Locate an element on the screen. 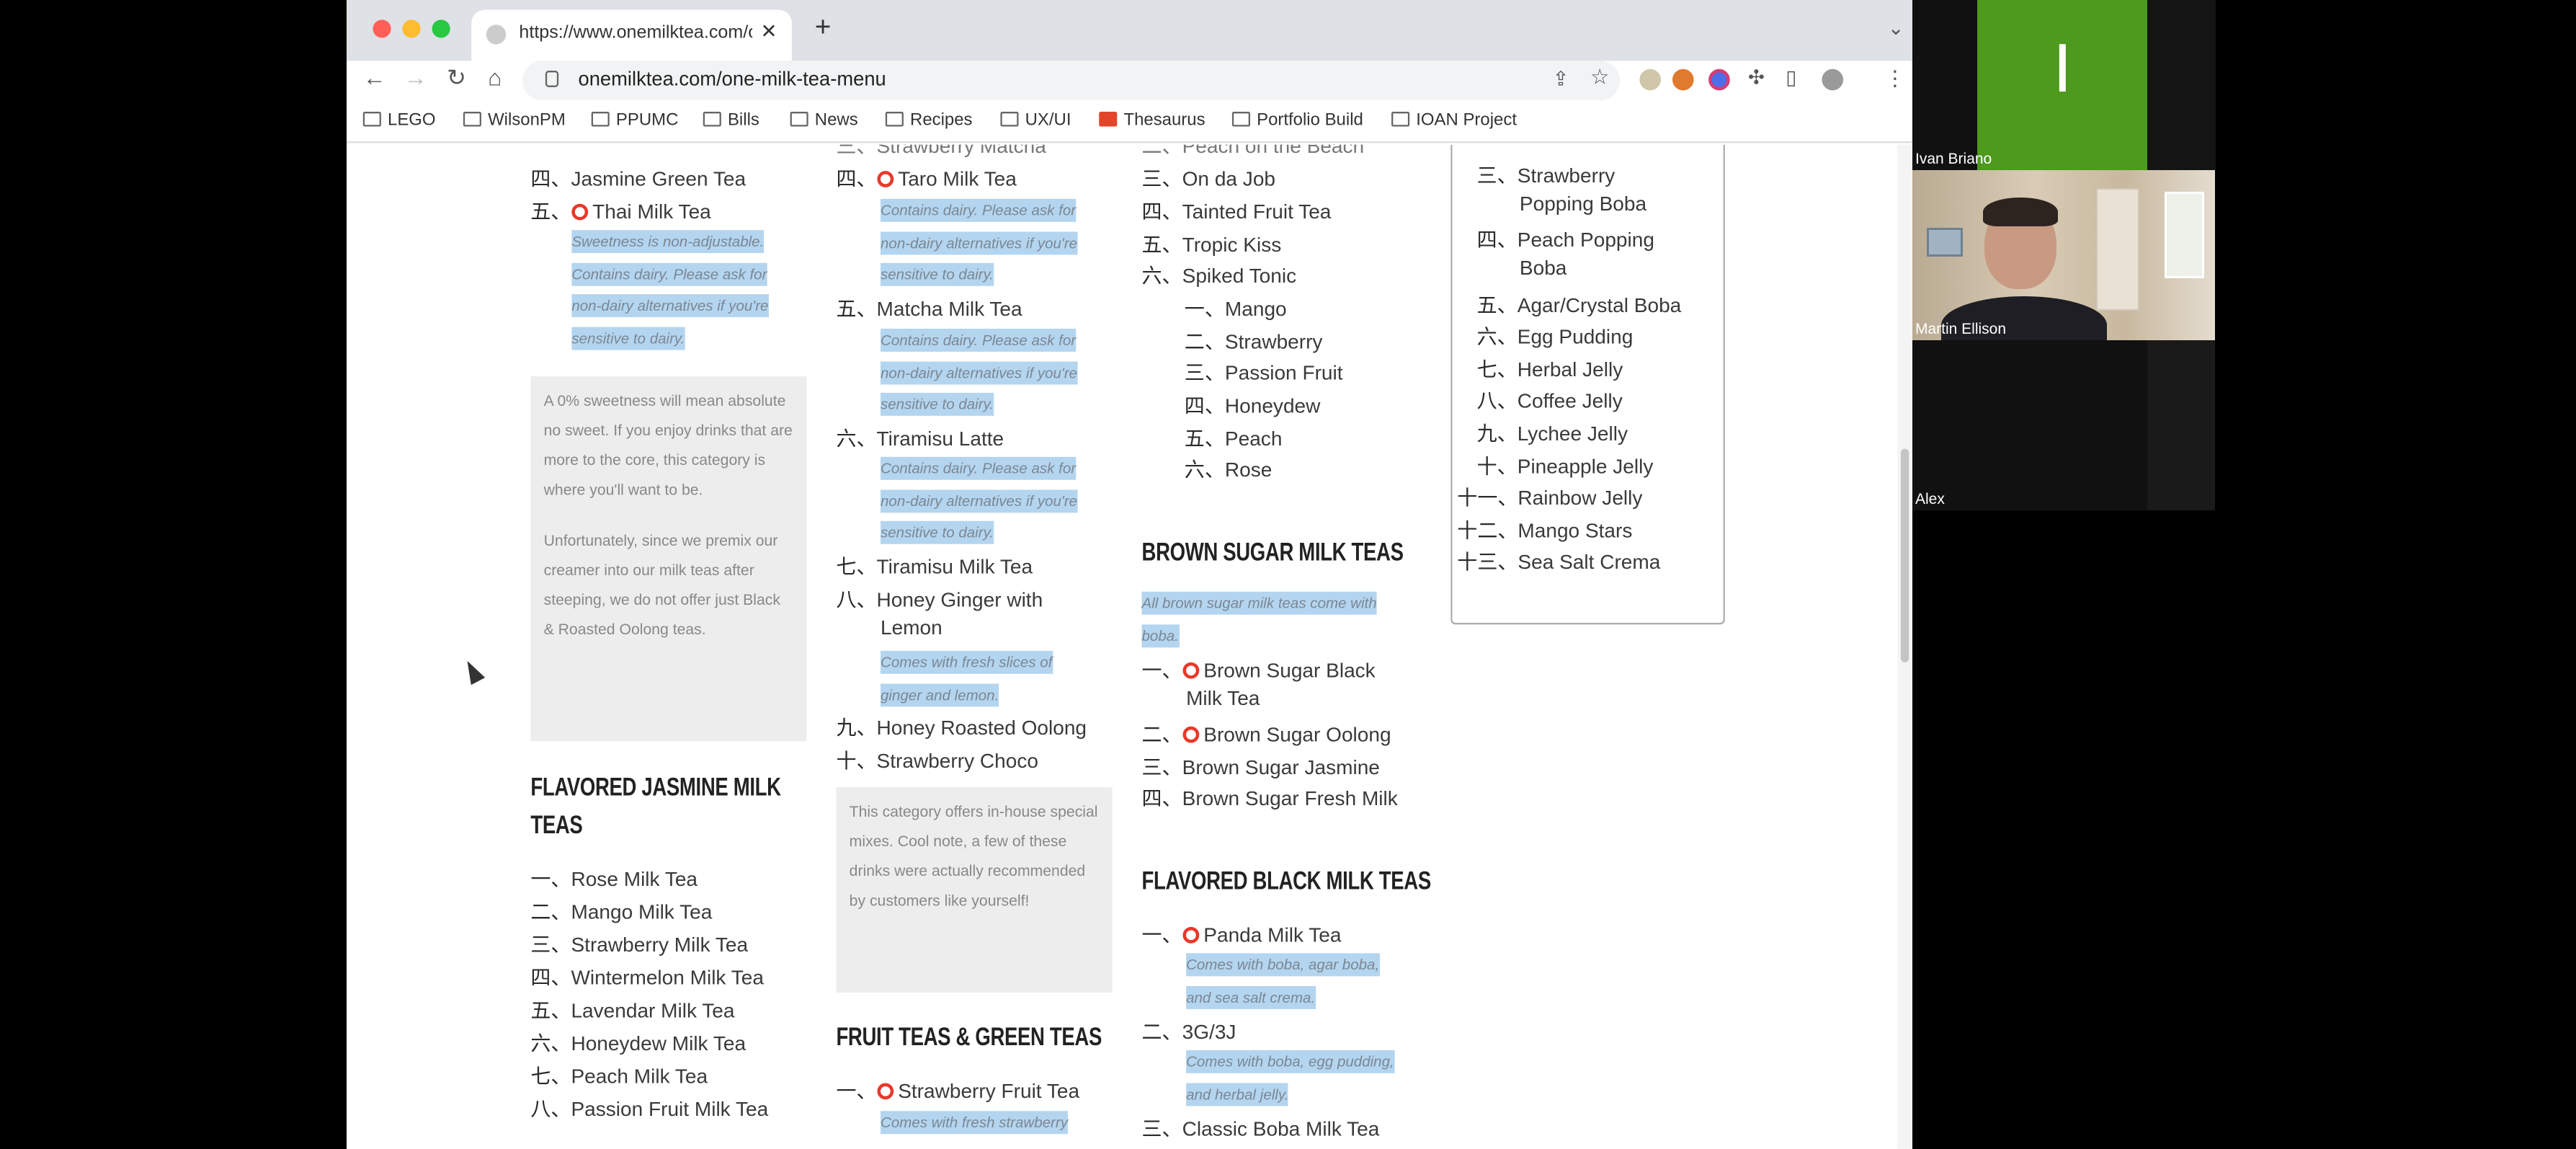  menu-item: 四、Brown Sugar Fresh Milk is located at coordinates (1269, 799).